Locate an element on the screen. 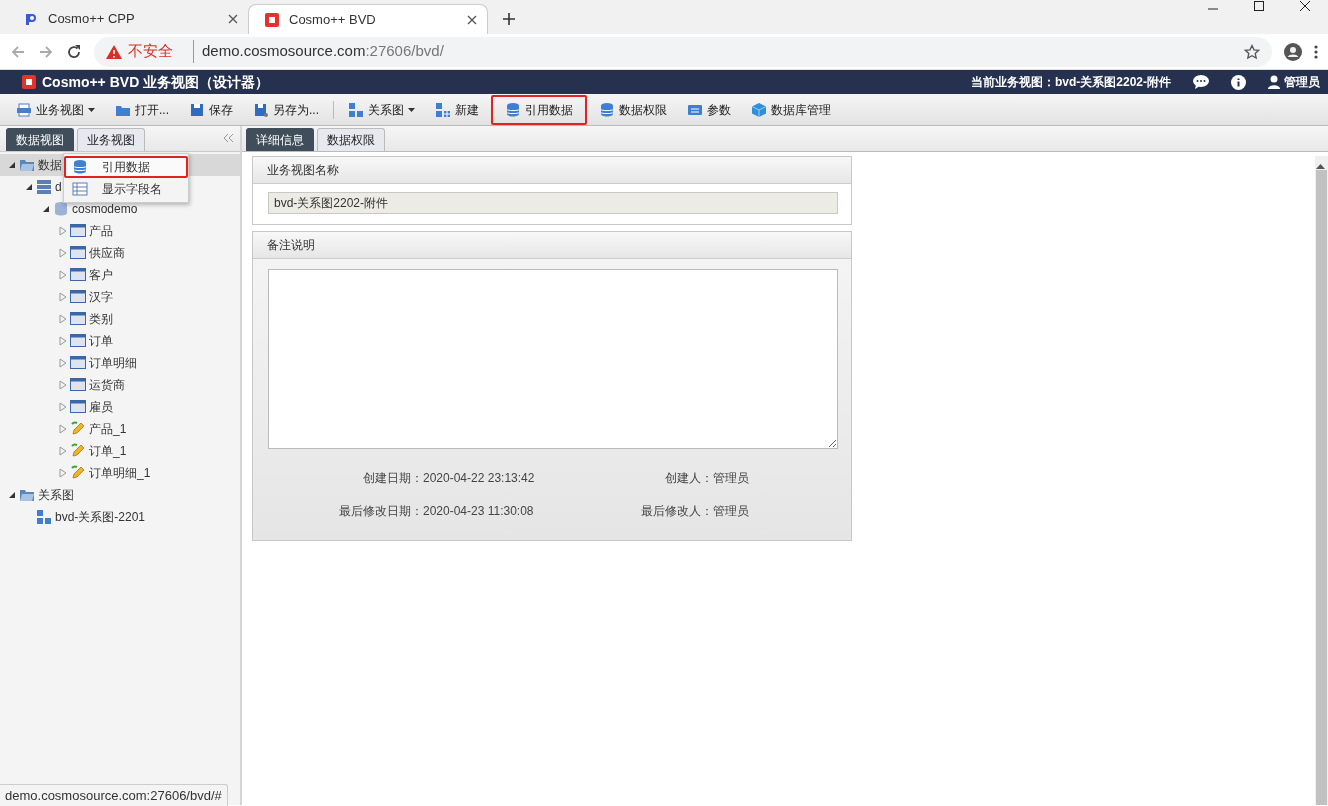 This screenshot has height=806, width=1328. url-text: demo.cosmosource.com:27606/bvd/ is located at coordinates (318, 51).